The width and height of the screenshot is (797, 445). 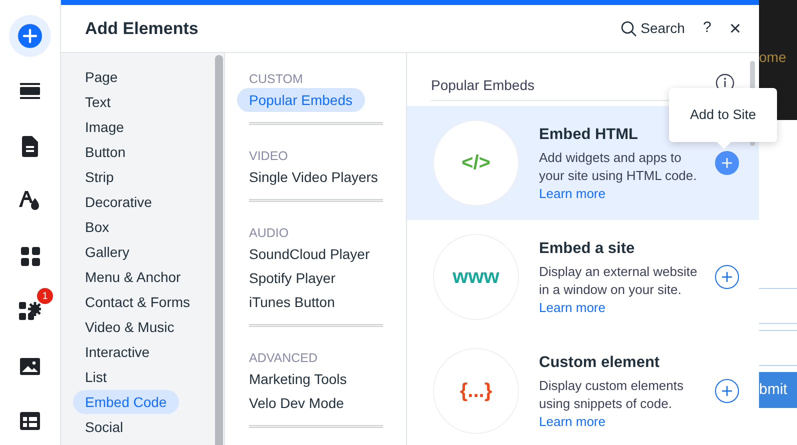 I want to click on close-button: ×, so click(x=735, y=28).